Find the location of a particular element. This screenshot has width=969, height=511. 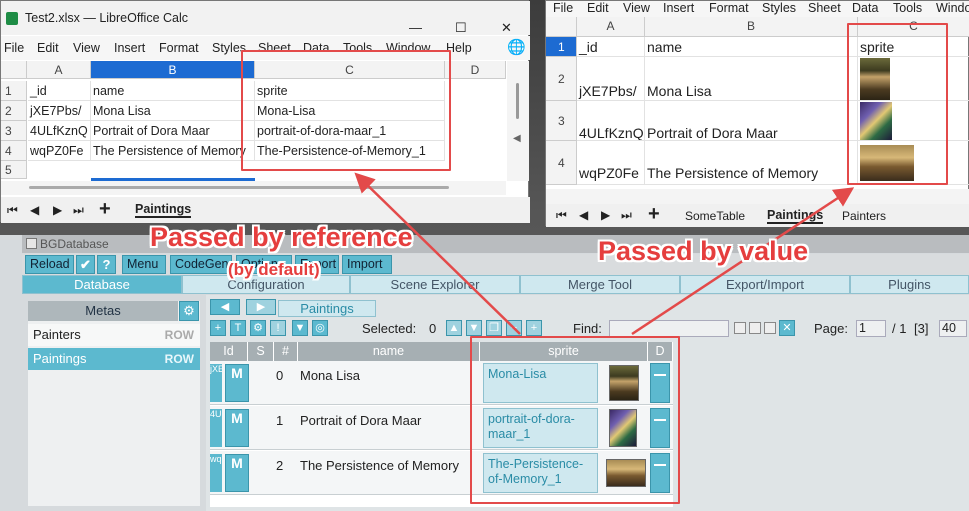

passed-by-reference-label: Passed by reference is located at coordinates (281, 237).